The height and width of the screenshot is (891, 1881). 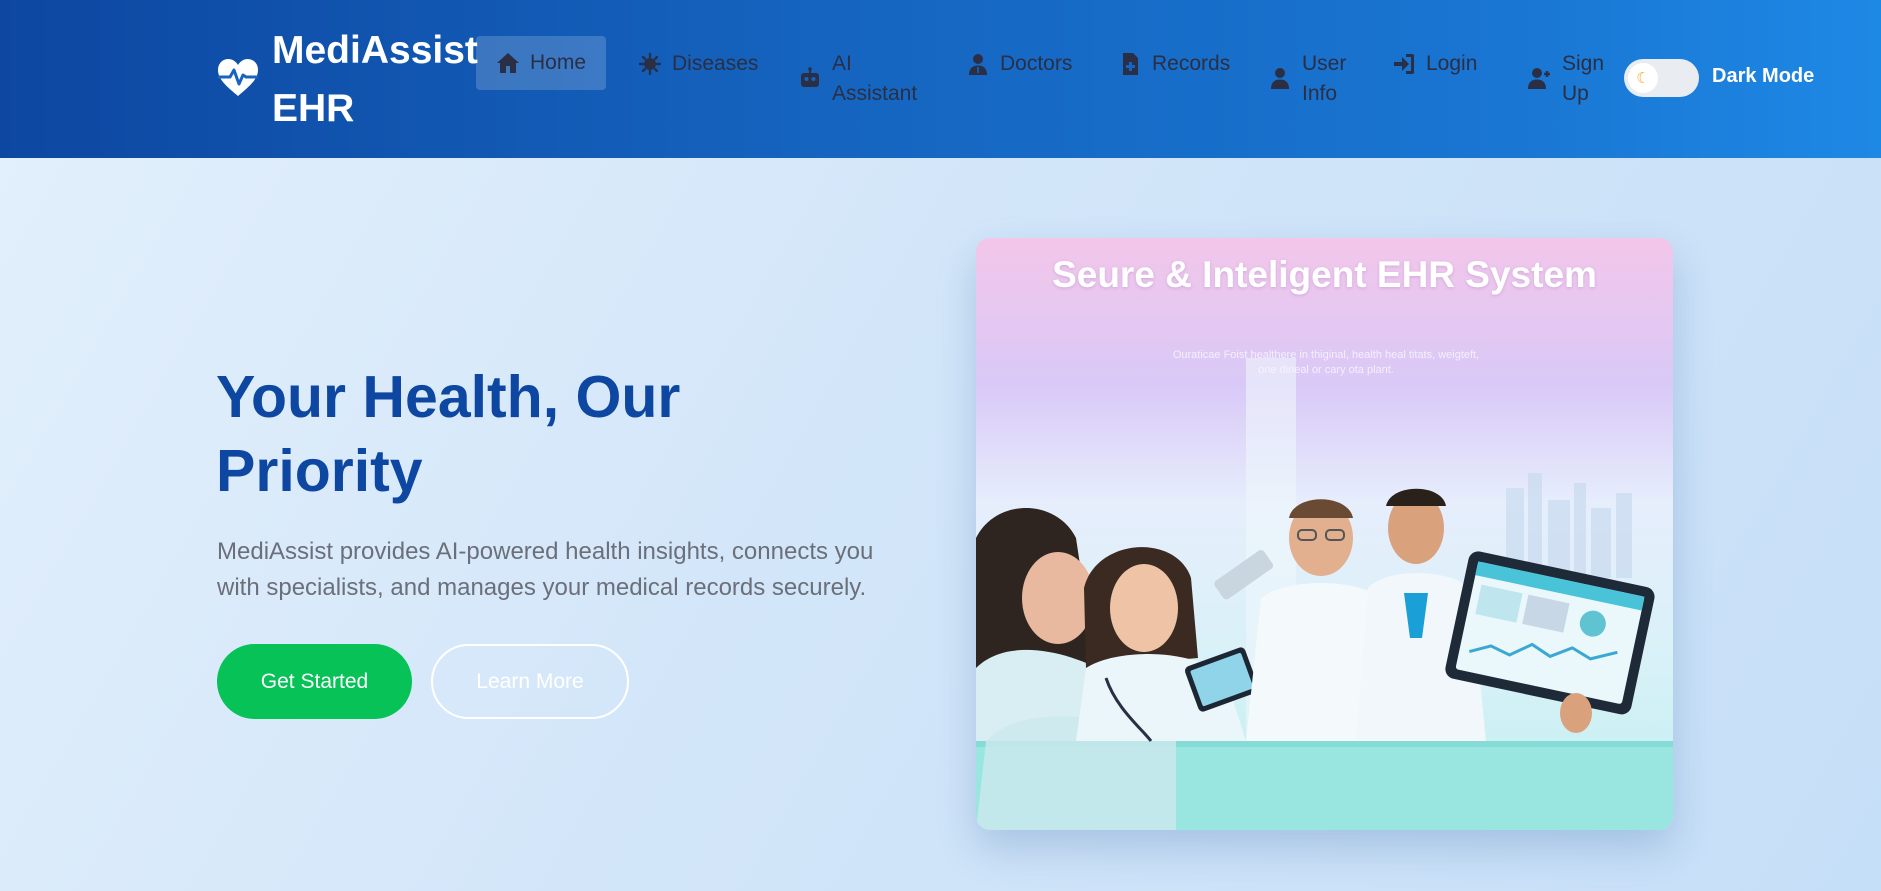 I want to click on nav-doctors: Doctors, so click(x=1019, y=64).